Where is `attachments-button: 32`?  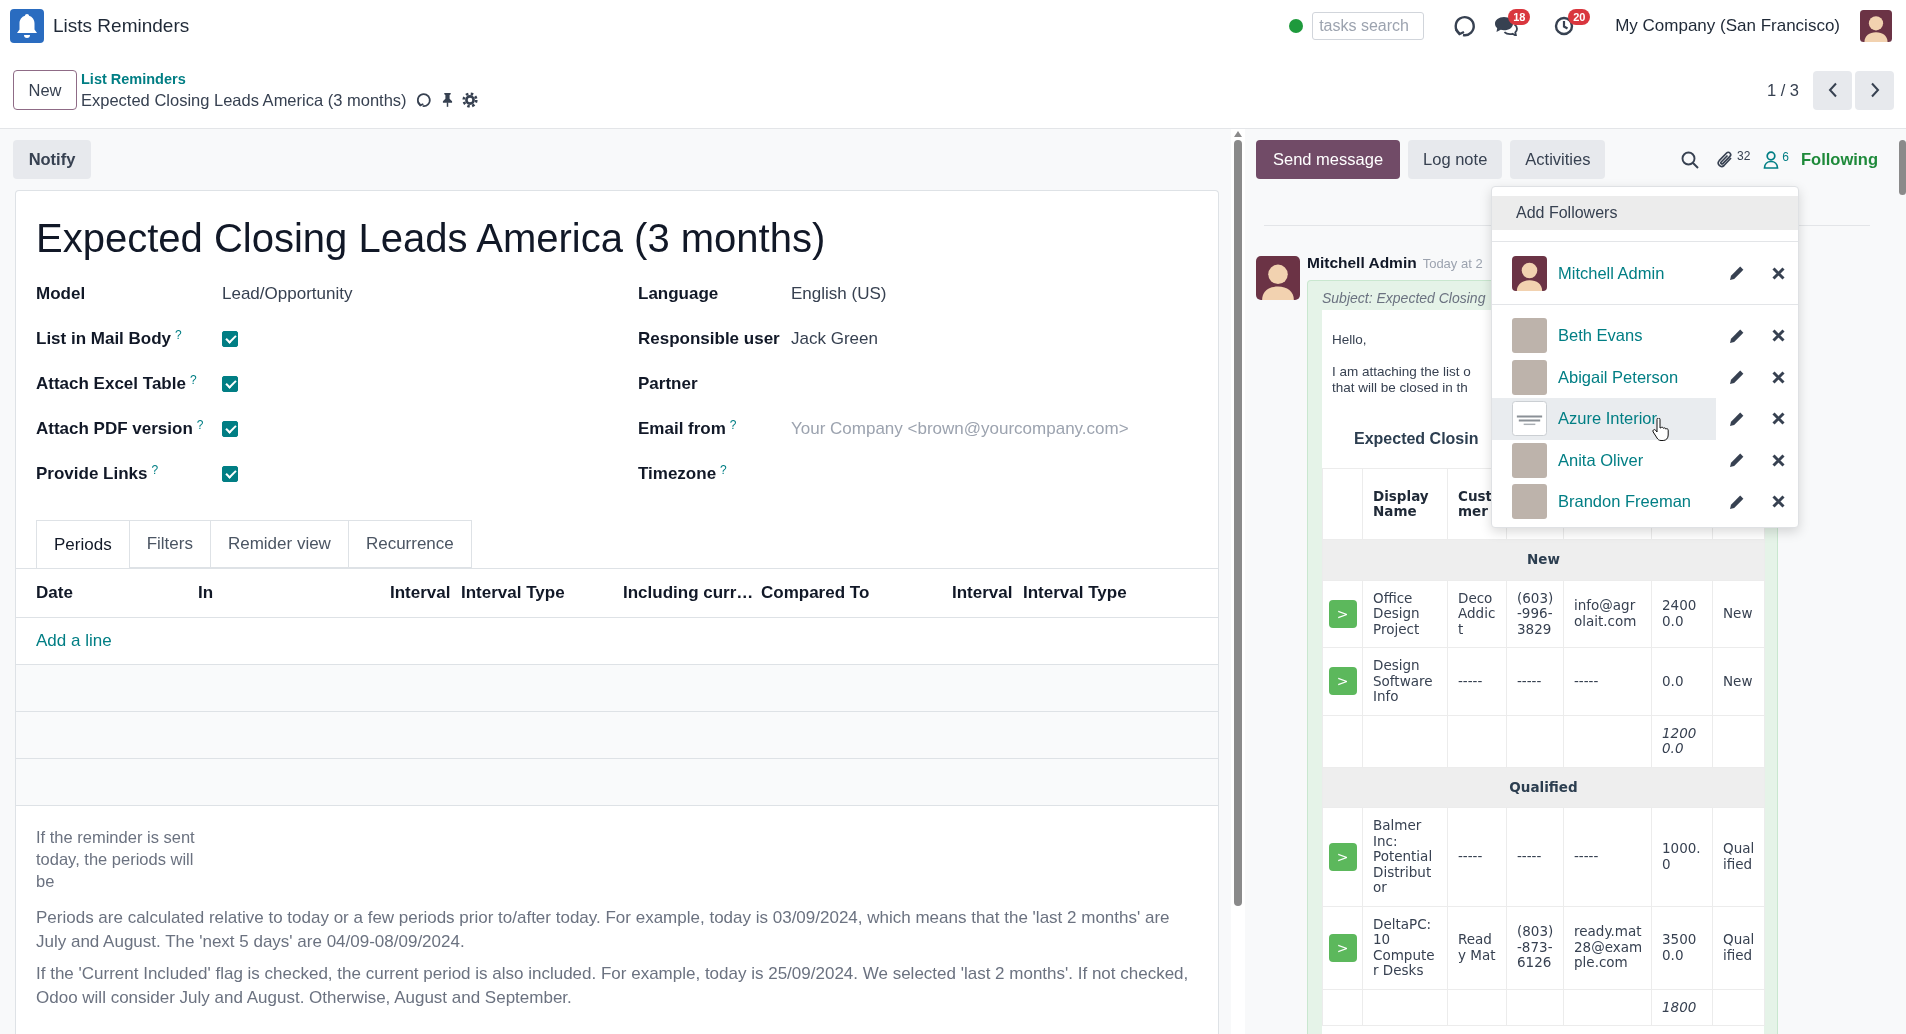 attachments-button: 32 is located at coordinates (1733, 159).